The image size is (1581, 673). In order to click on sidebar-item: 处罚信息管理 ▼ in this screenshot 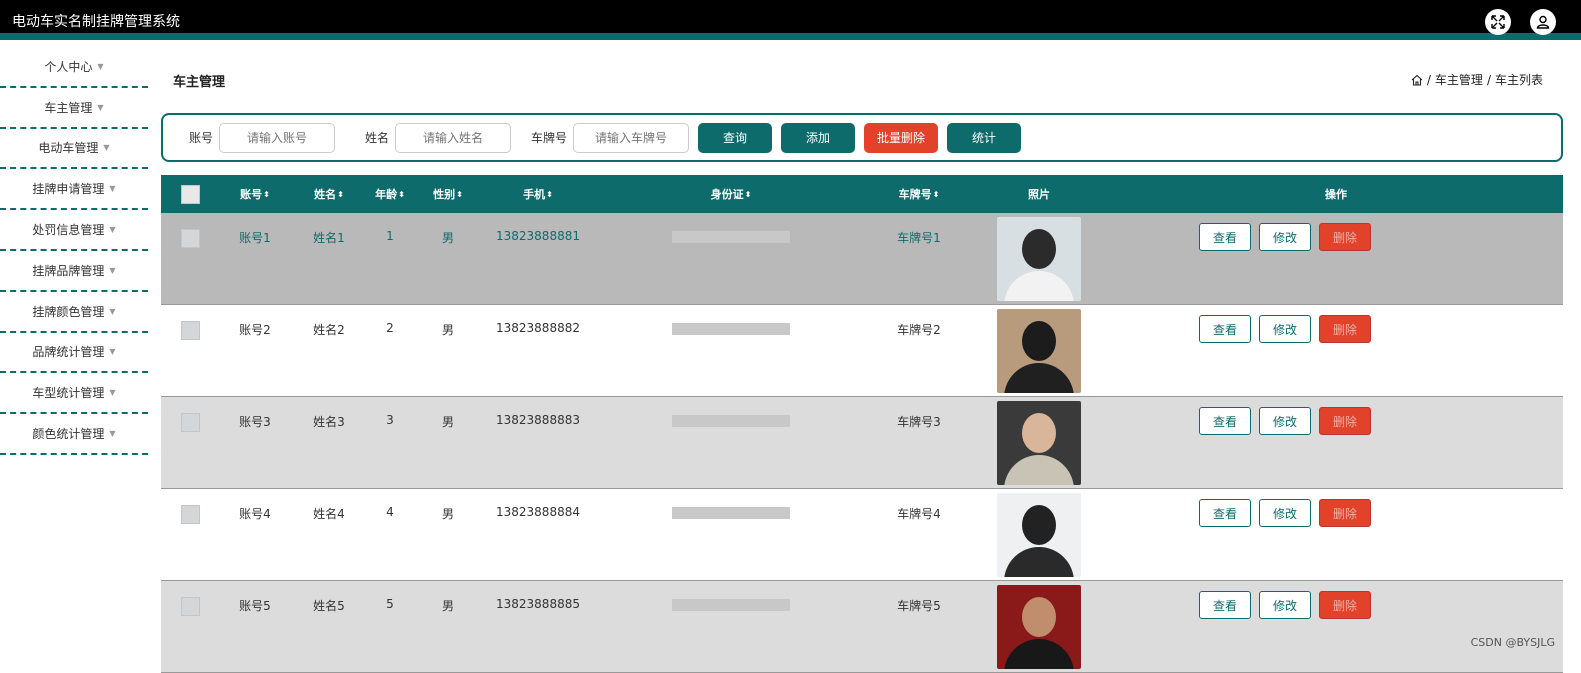, I will do `click(74, 230)`.